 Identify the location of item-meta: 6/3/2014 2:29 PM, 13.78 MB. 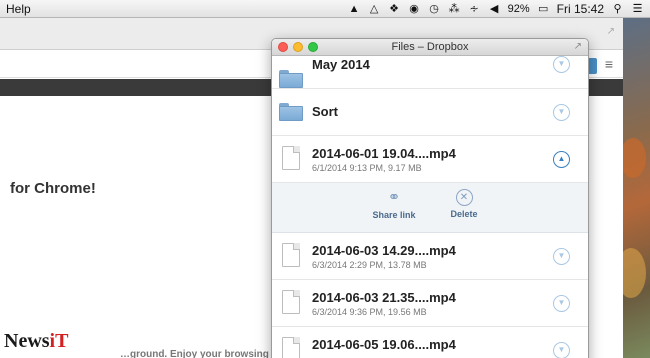
(369, 265).